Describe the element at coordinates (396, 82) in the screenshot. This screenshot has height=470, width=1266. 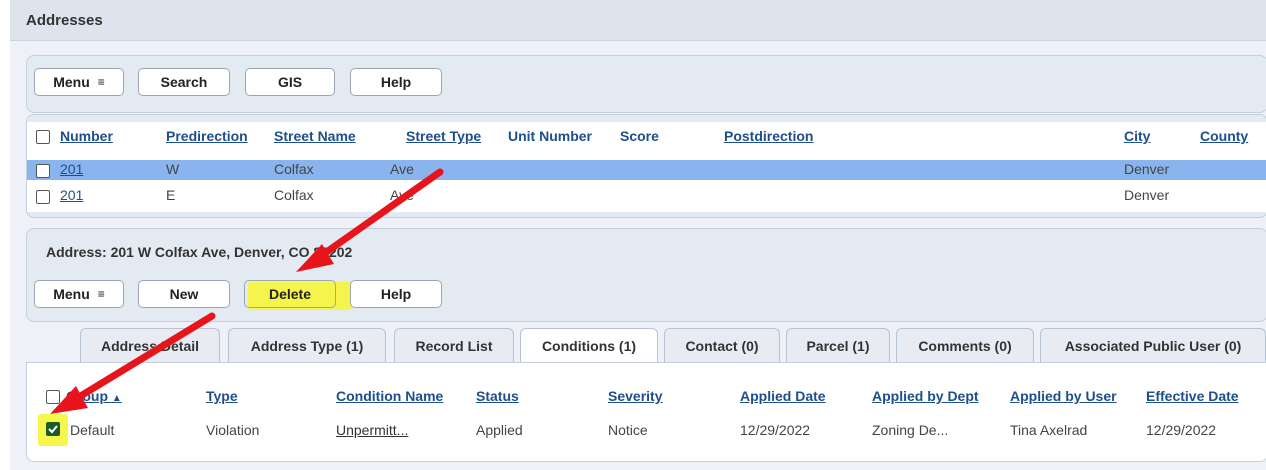
I see `help-button: Help` at that location.